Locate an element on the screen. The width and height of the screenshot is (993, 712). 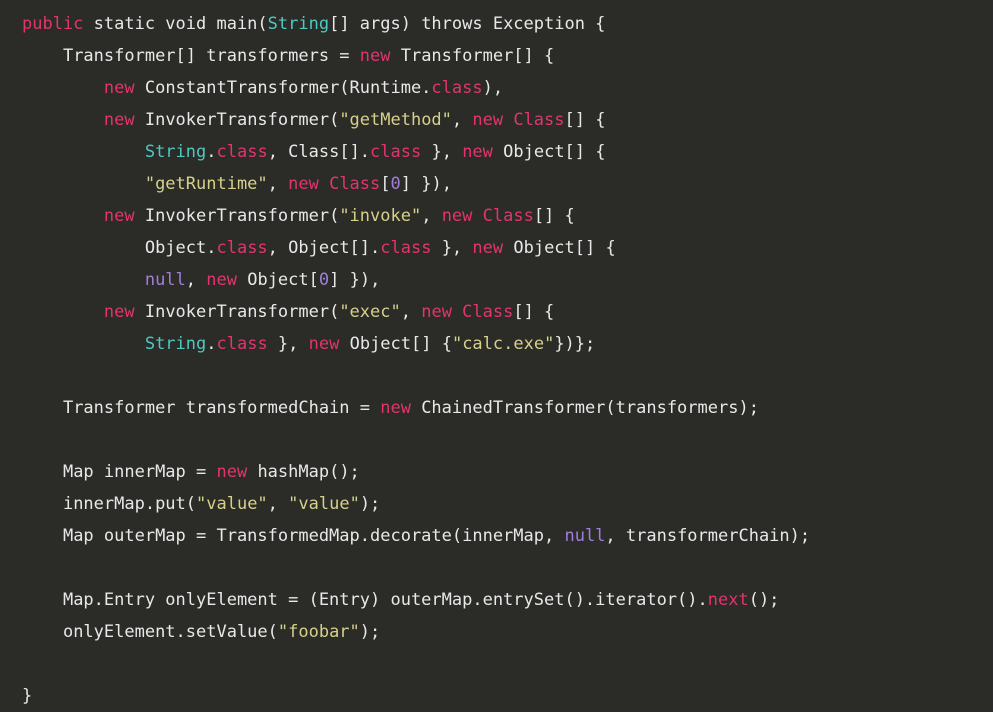
code-token-plain: Transformer[] transformers = is located at coordinates (211, 56).